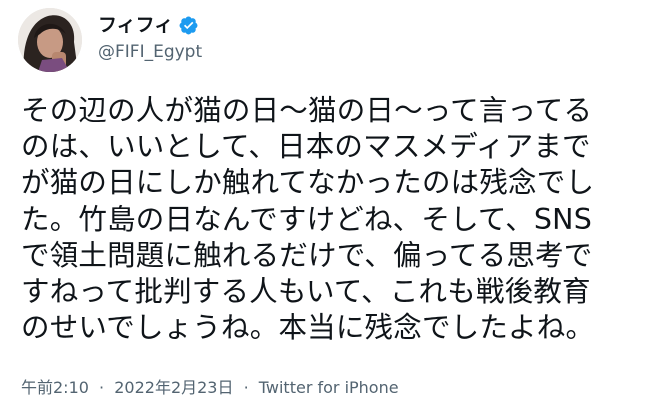 The height and width of the screenshot is (416, 662). Describe the element at coordinates (306, 292) in the screenshot. I see `tweet-text-line: すねって批判する人もいて、これも戦後教育` at that location.